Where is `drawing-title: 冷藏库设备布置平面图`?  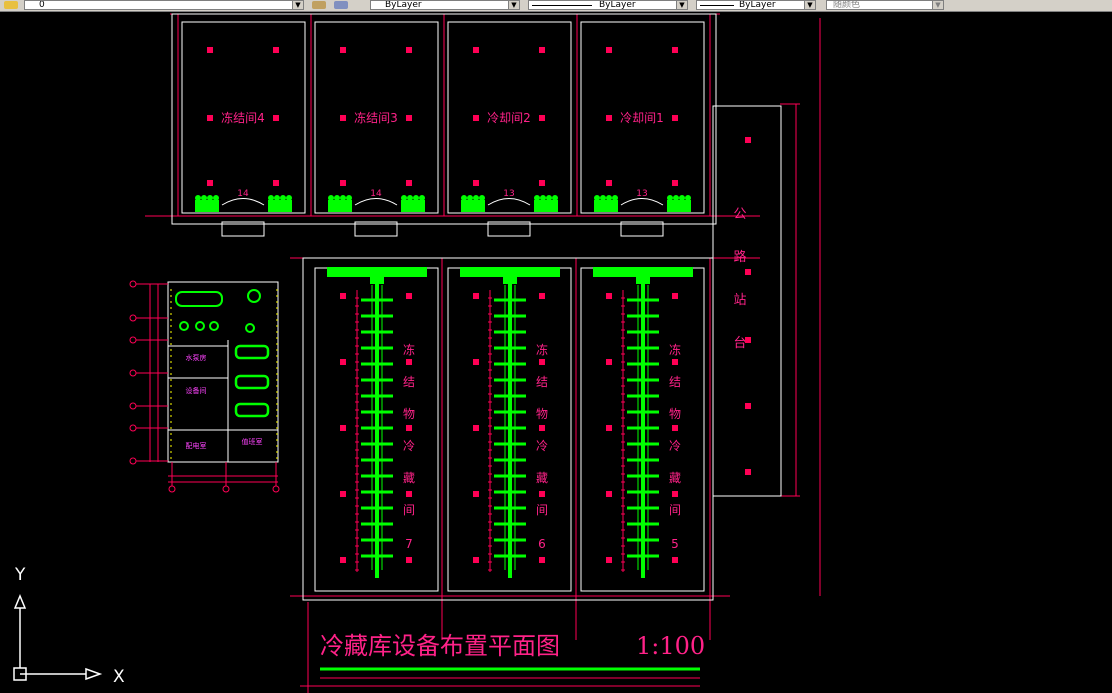
drawing-title: 冷藏库设备布置平面图 is located at coordinates (440, 646).